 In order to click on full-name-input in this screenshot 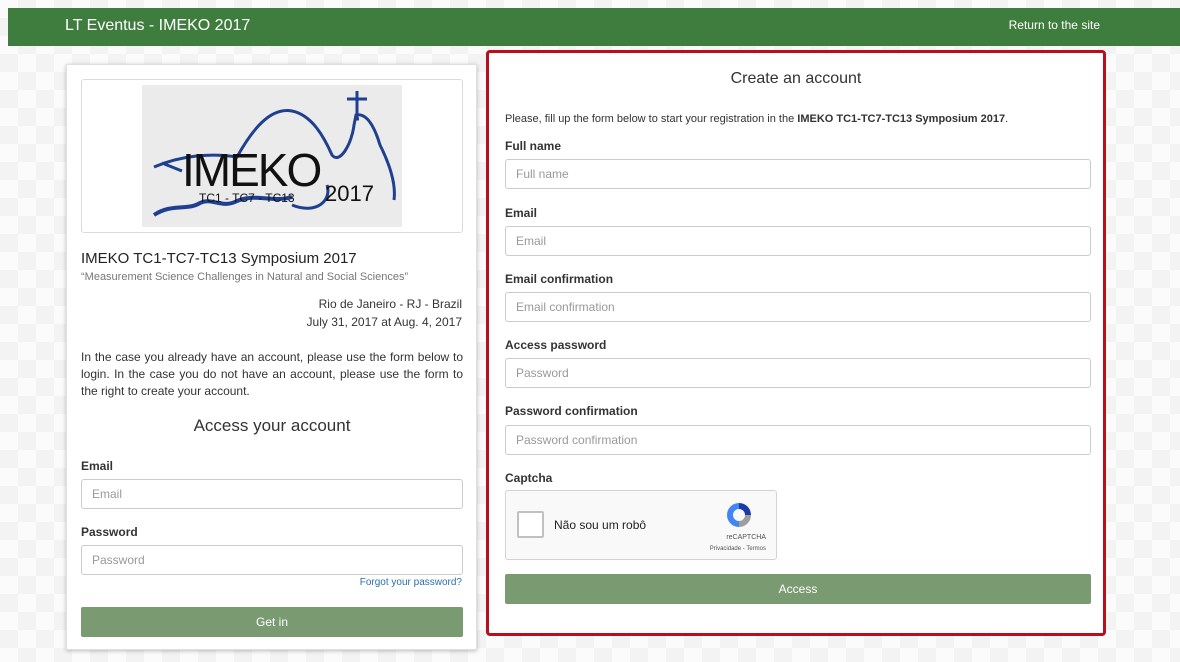, I will do `click(798, 174)`.